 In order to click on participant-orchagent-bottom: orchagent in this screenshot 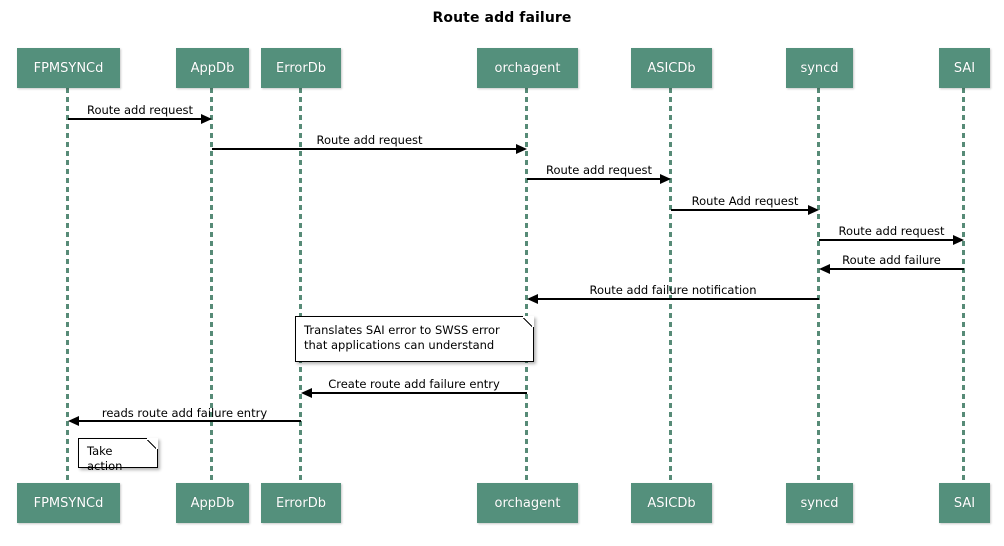, I will do `click(527, 503)`.